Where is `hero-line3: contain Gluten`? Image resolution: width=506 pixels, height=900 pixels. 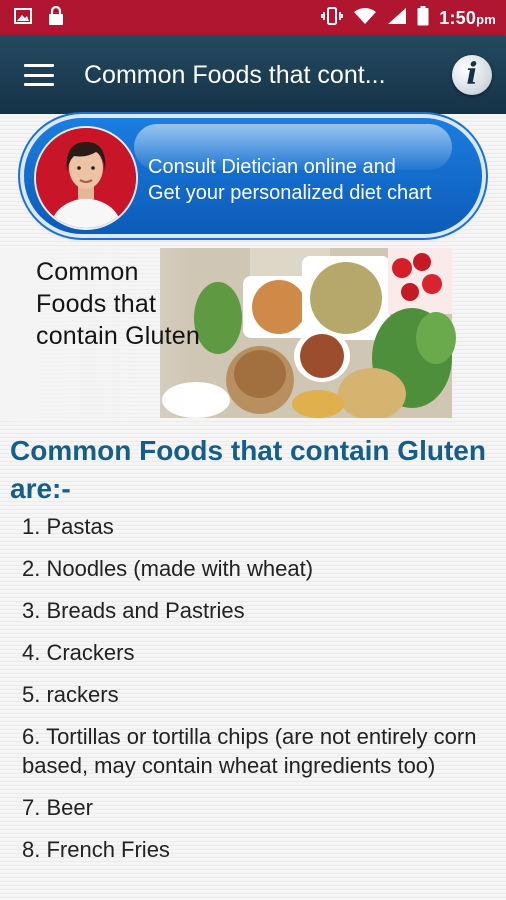 hero-line3: contain Gluten is located at coordinates (118, 336).